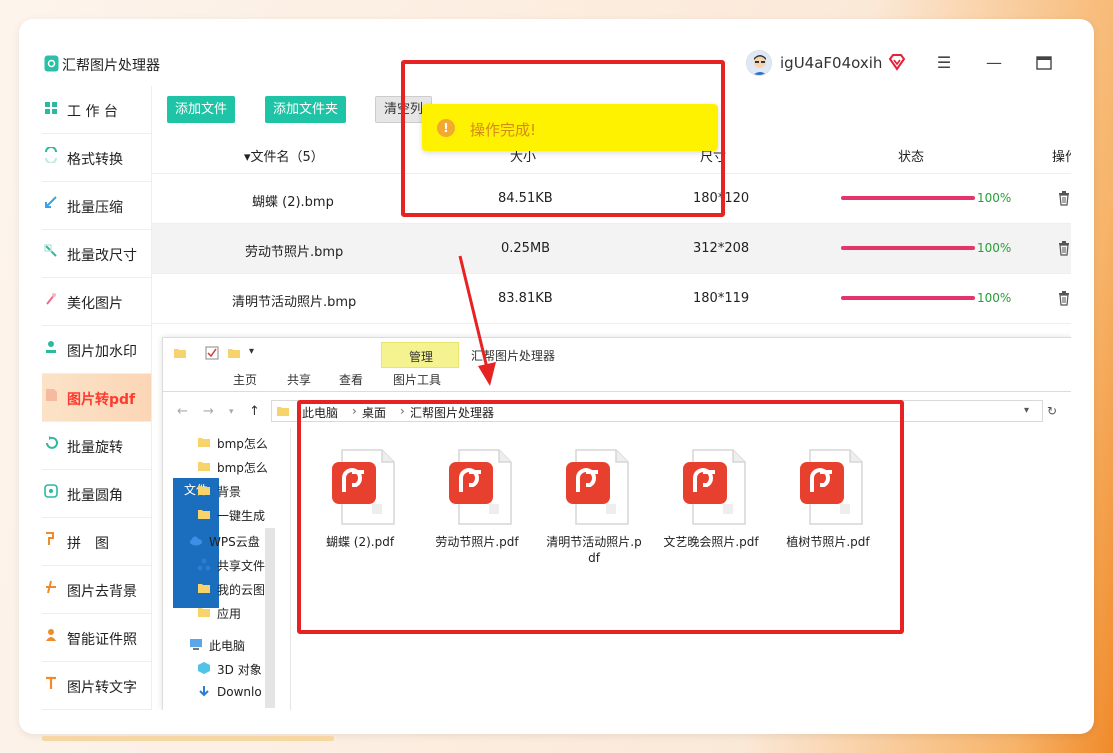 This screenshot has height=753, width=1113. Describe the element at coordinates (1061, 157) in the screenshot. I see `header-actions: 操作` at that location.